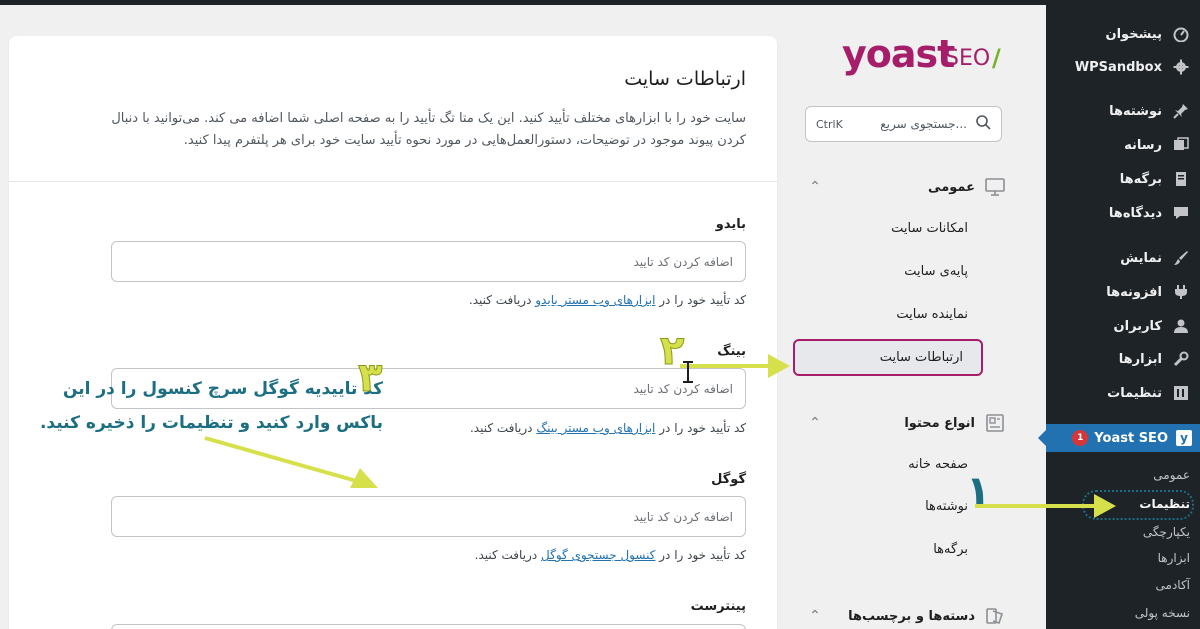  Describe the element at coordinates (1134, 393) in the screenshot. I see `wp-menu-label: تنظیمات` at that location.